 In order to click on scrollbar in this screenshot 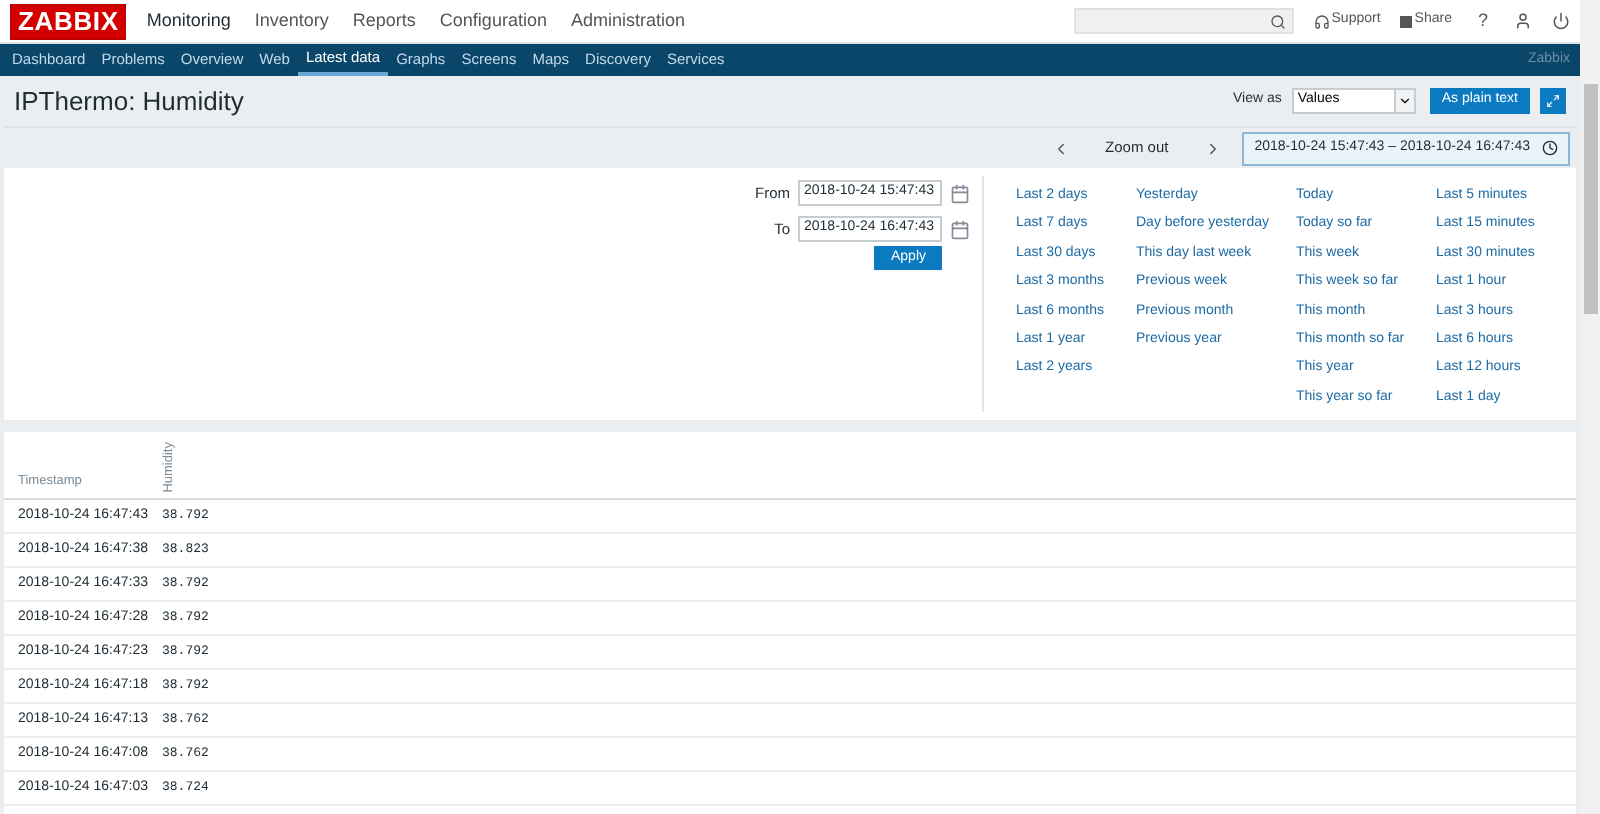, I will do `click(1590, 407)`.